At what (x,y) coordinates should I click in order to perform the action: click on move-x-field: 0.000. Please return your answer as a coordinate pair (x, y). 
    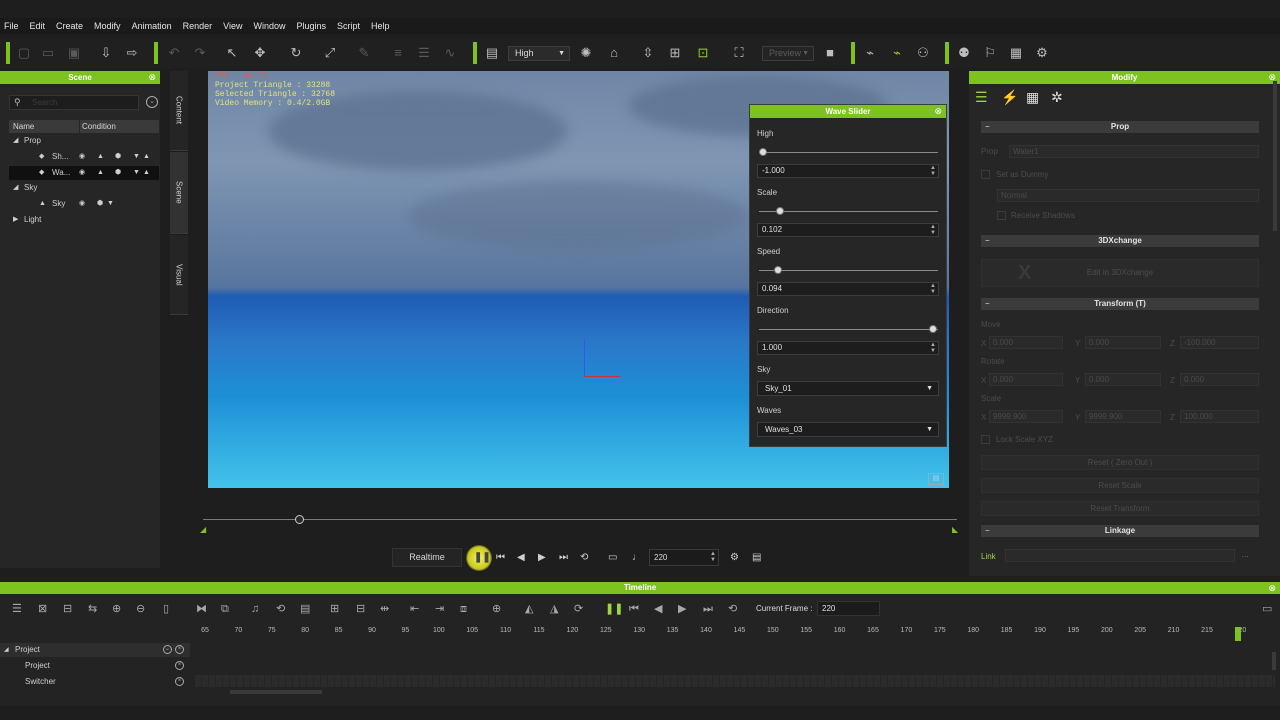
    Looking at the image, I should click on (1026, 342).